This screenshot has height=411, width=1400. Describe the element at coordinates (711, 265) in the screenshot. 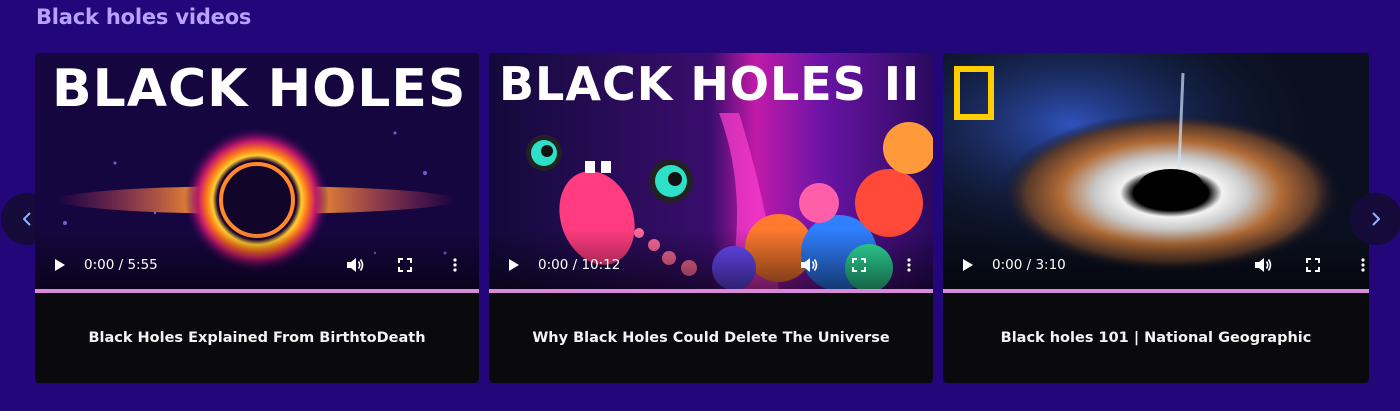

I see `video-controls: 0:00 / 10:12` at that location.